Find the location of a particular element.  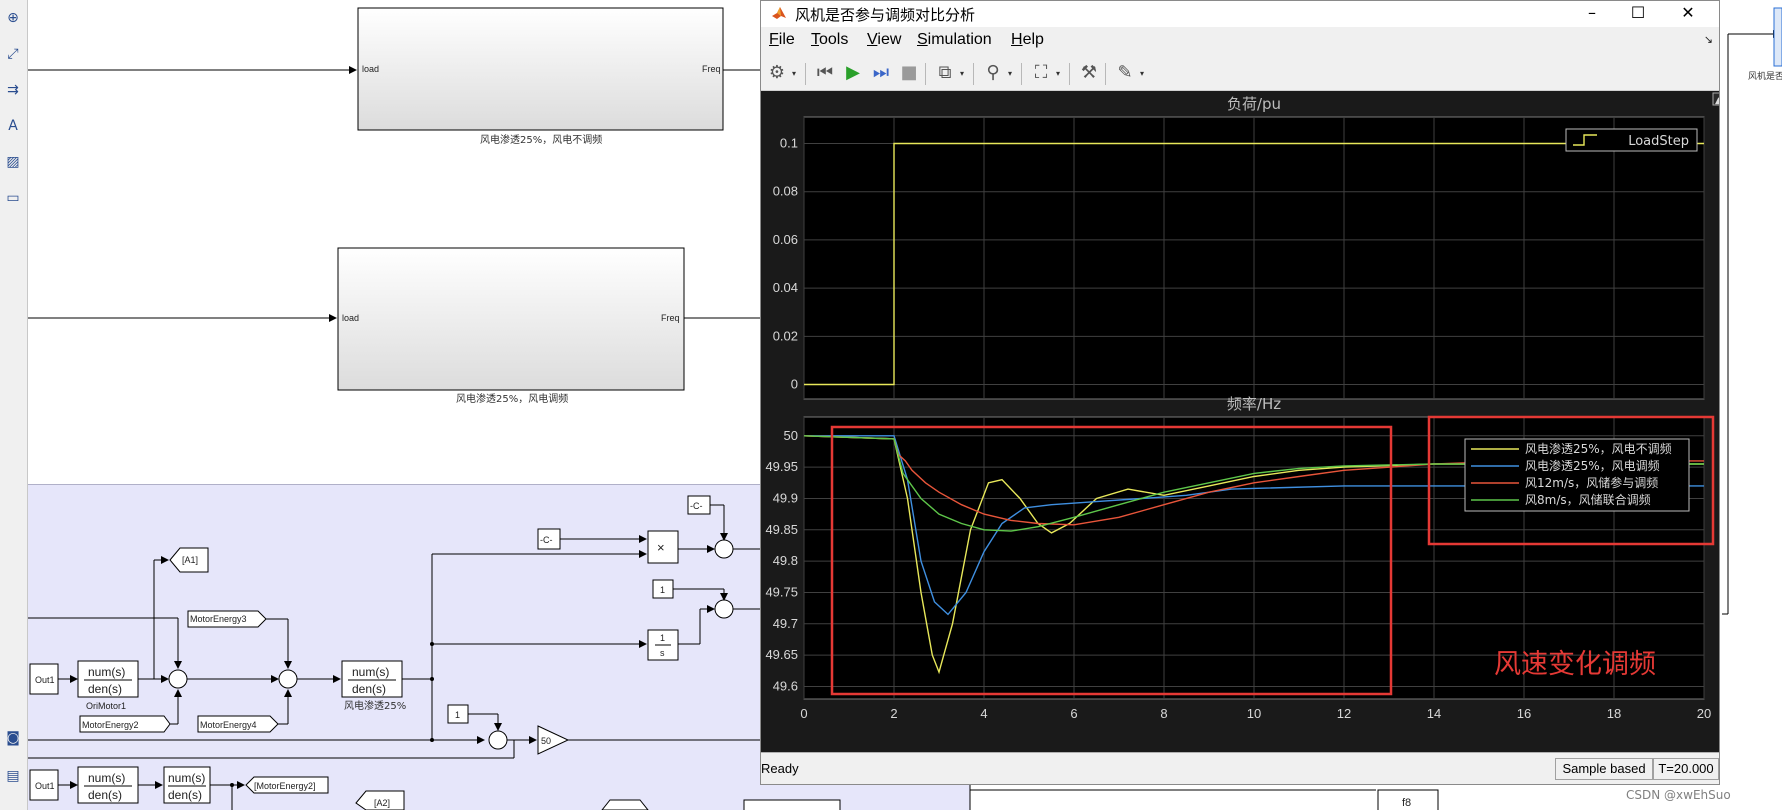

menu-file: File is located at coordinates (782, 40).